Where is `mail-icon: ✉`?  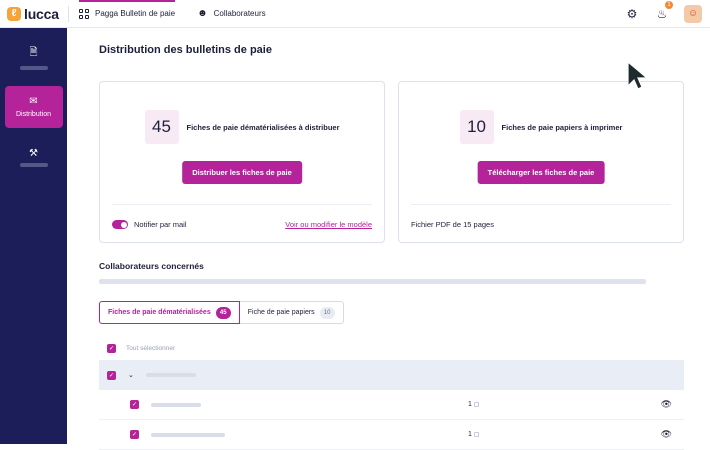
mail-icon: ✉ is located at coordinates (33, 101).